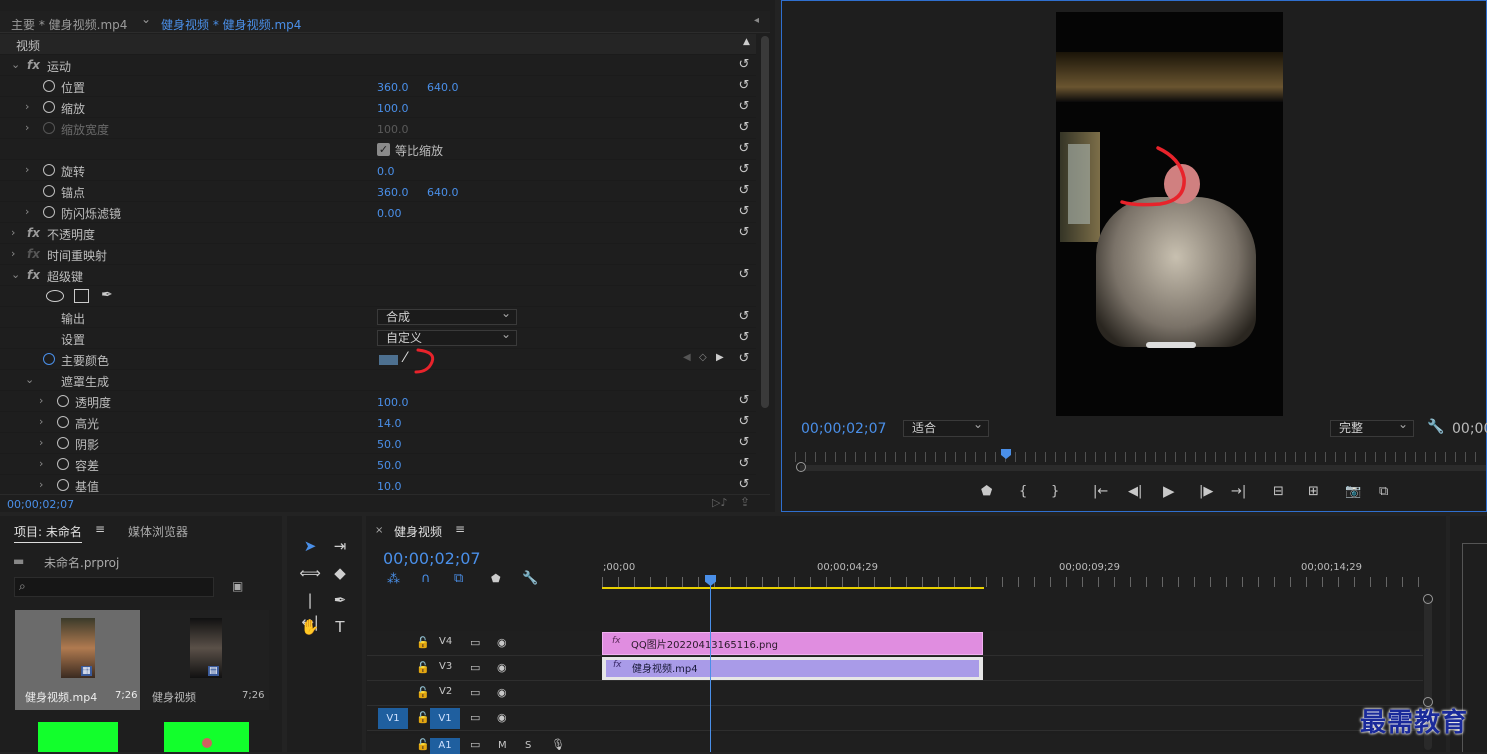  What do you see at coordinates (389, 465) in the screenshot?
I see `tolerance-value: 50.0` at bounding box center [389, 465].